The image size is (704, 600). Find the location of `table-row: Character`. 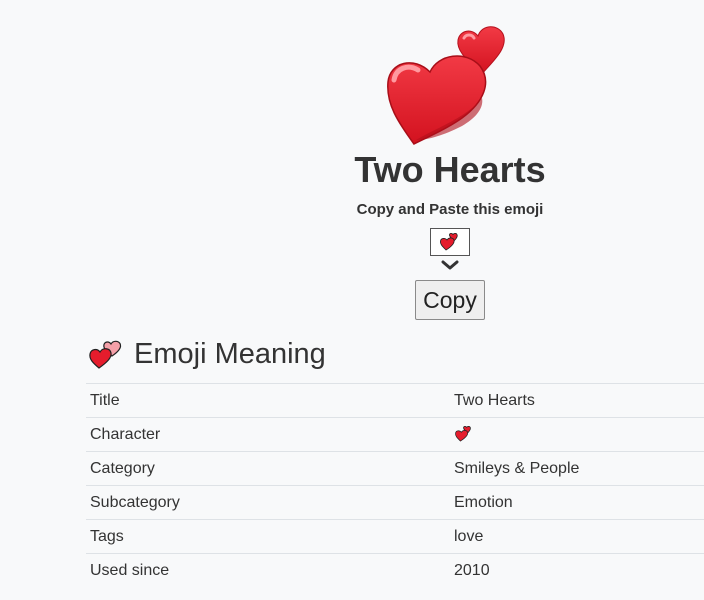

table-row: Character is located at coordinates (395, 434).